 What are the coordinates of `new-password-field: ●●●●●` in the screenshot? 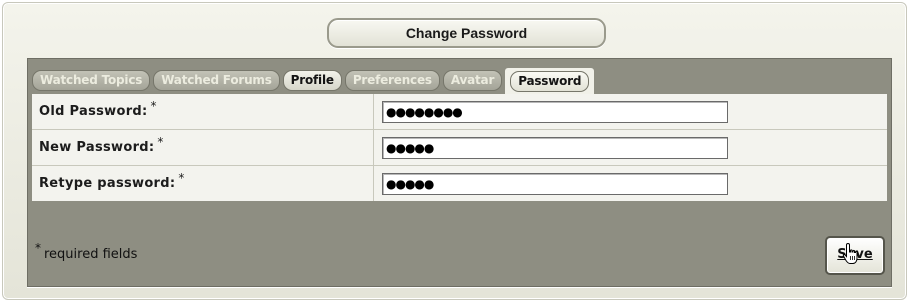 It's located at (555, 147).